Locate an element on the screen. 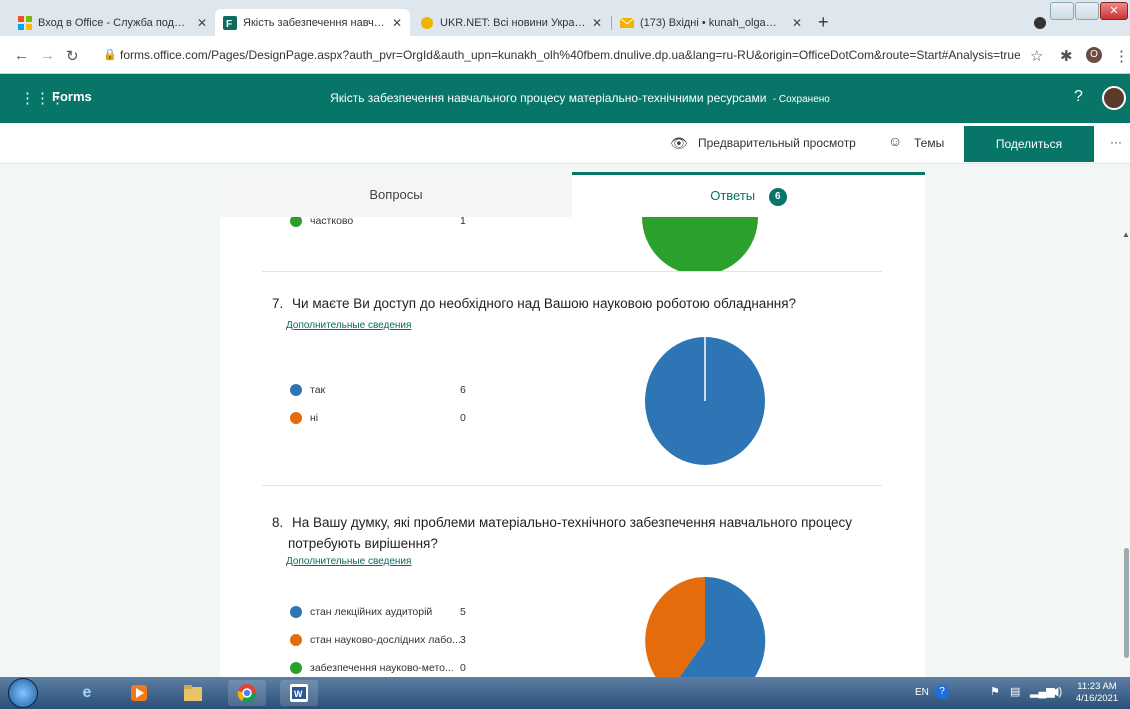 Image resolution: width=1130 pixels, height=709 pixels. previous-question-tail: частково 1 is located at coordinates (572, 244).